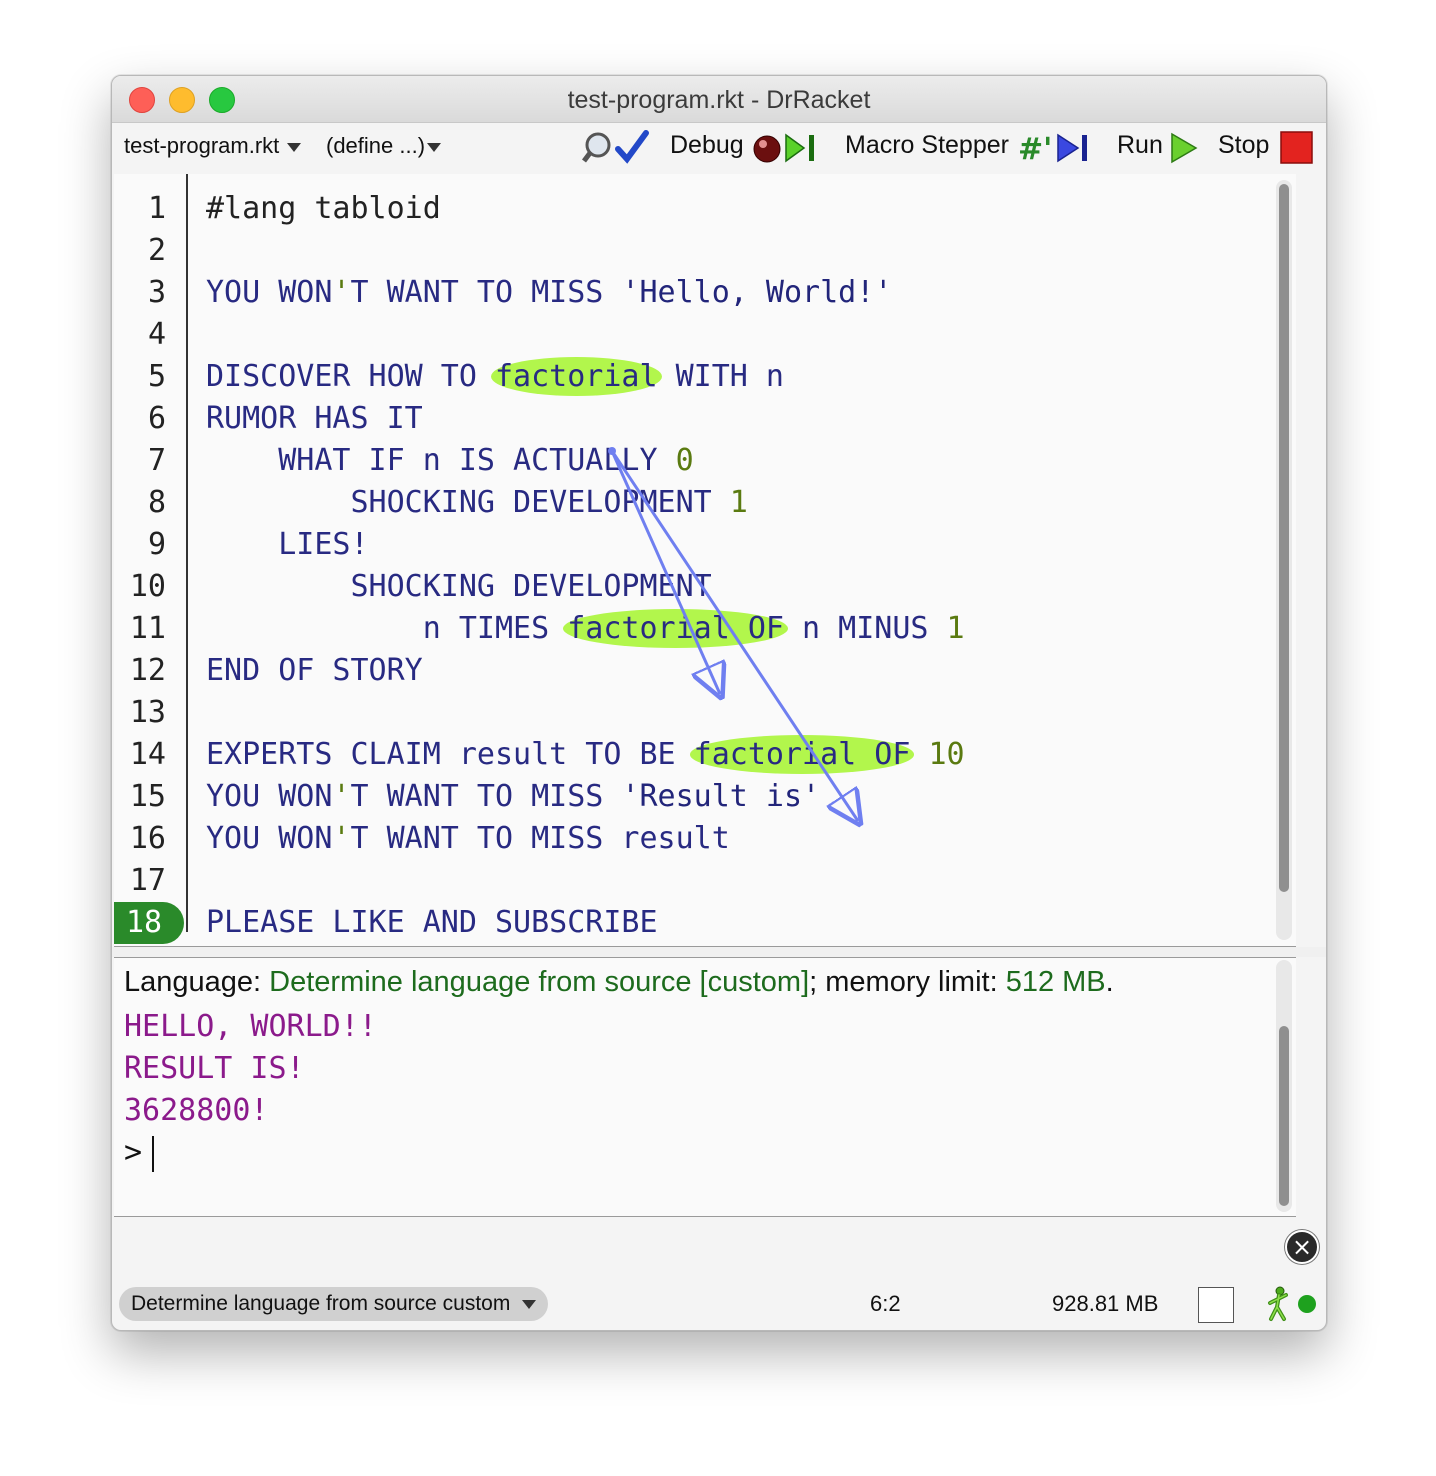 Image resolution: width=1436 pixels, height=1476 pixels. What do you see at coordinates (1296, 147) in the screenshot?
I see `stop-icon` at bounding box center [1296, 147].